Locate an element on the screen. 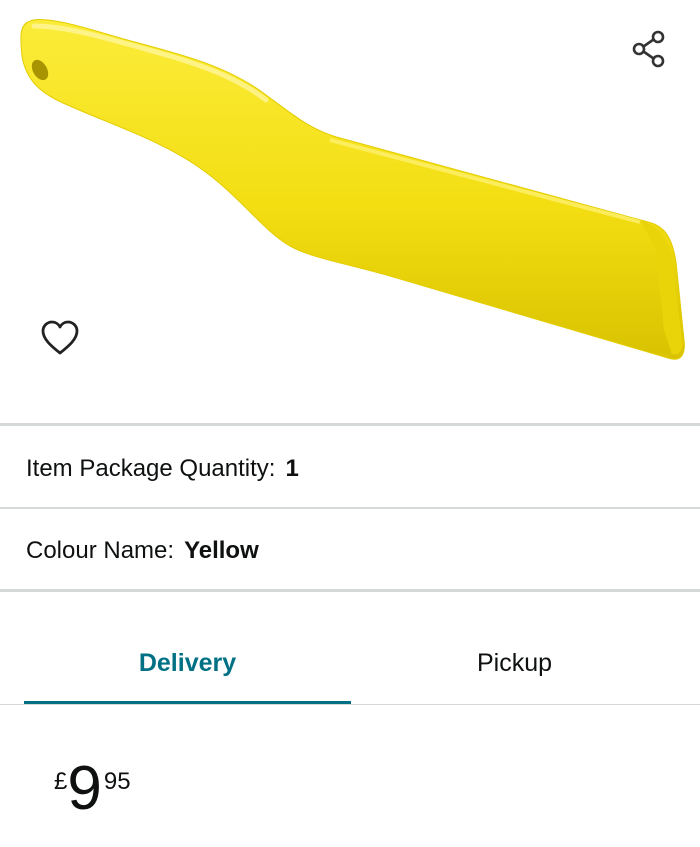 This screenshot has height=847, width=700. price-fraction: 95 is located at coordinates (117, 781).